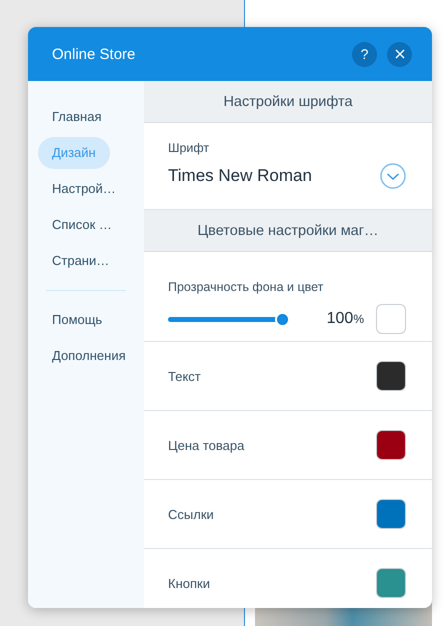  Describe the element at coordinates (89, 356) in the screenshot. I see `sidebar-item: Дополнения` at that location.